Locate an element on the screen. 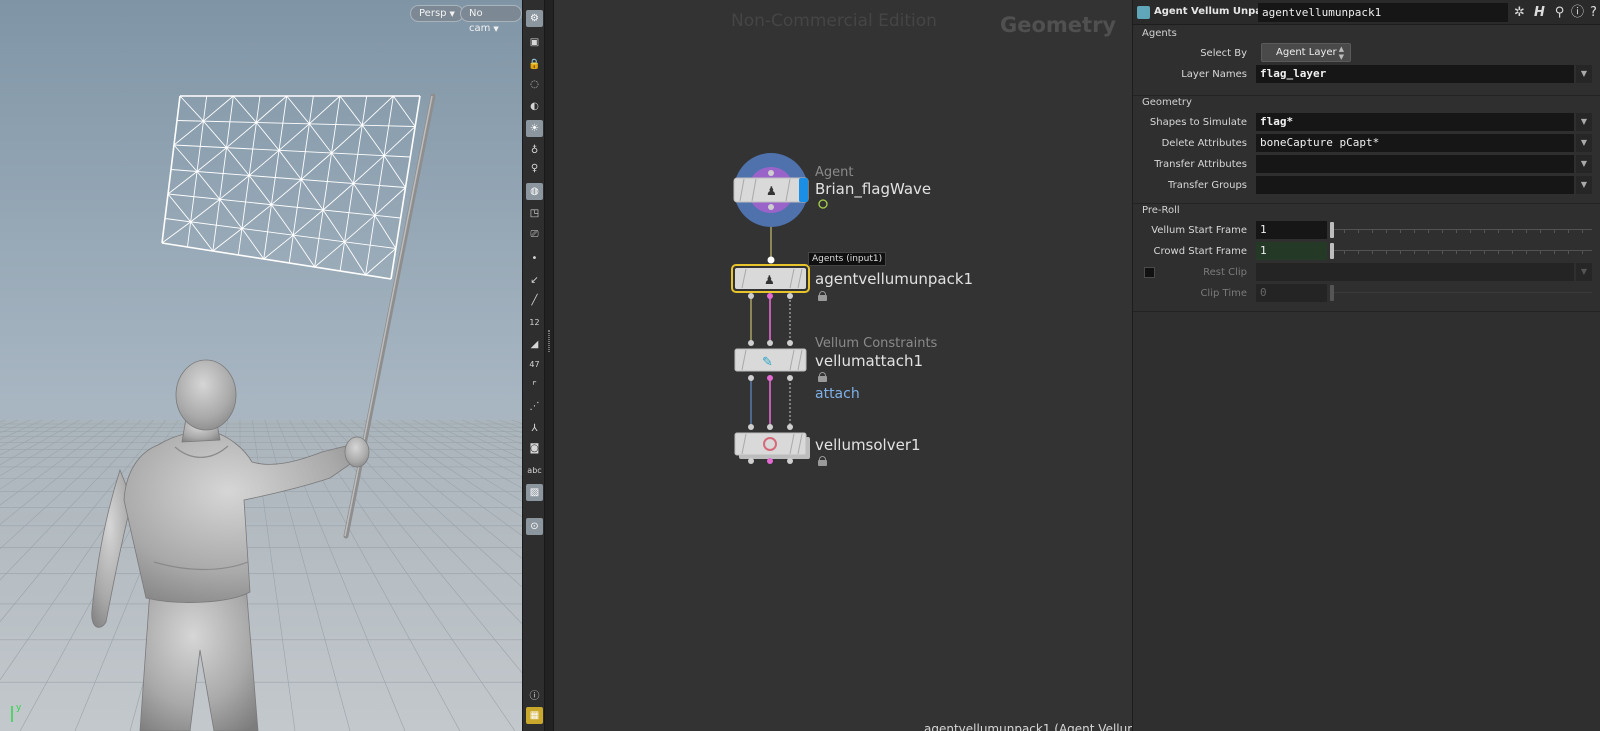  agent-status-icon is located at coordinates (823, 204).